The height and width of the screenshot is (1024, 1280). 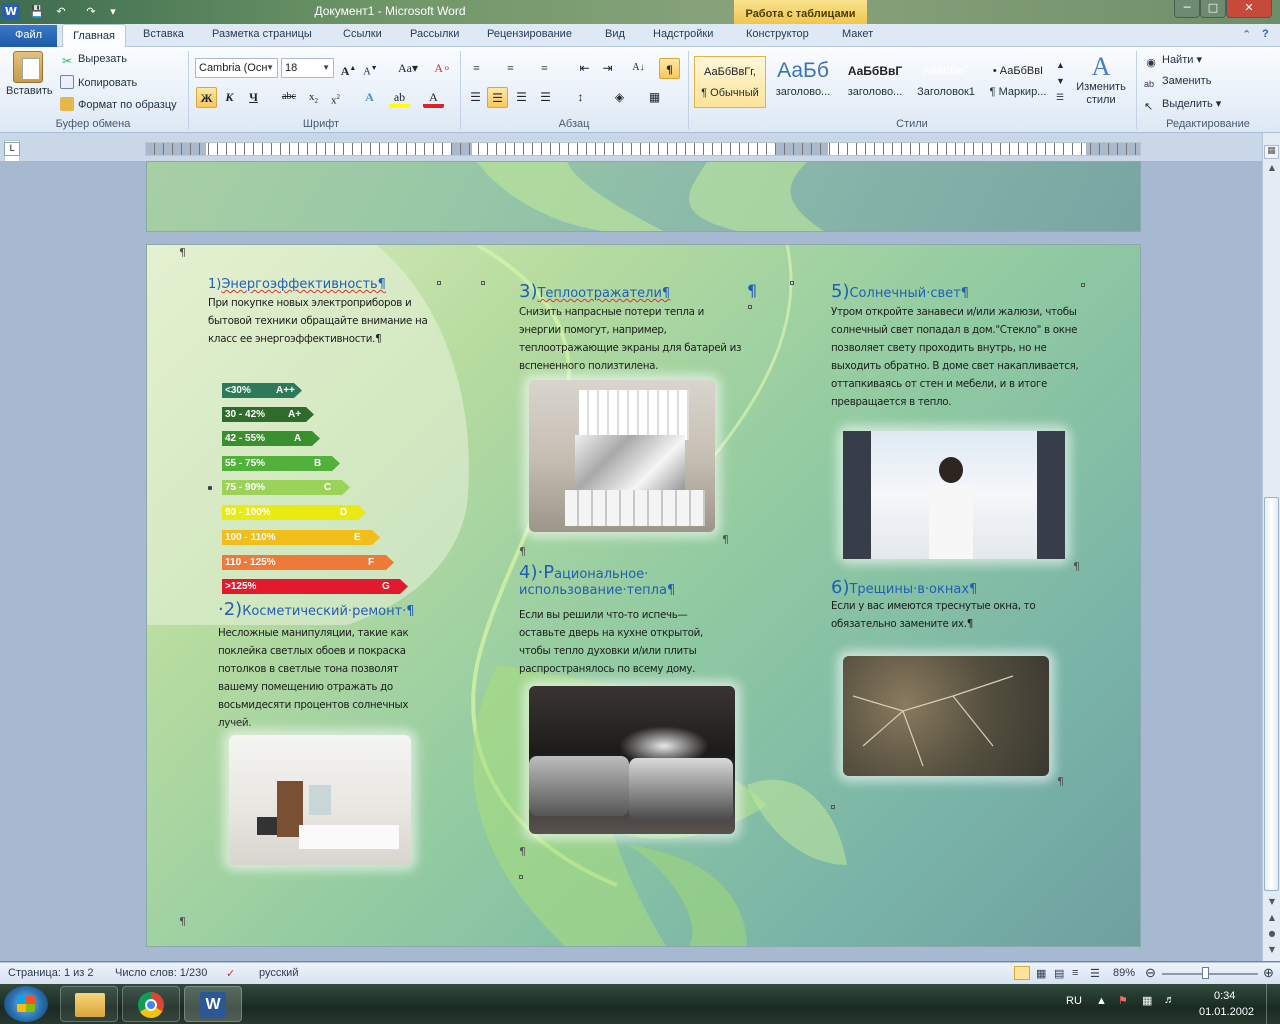 What do you see at coordinates (93, 60) in the screenshot?
I see `cut-button: ✂ Вырезать` at bounding box center [93, 60].